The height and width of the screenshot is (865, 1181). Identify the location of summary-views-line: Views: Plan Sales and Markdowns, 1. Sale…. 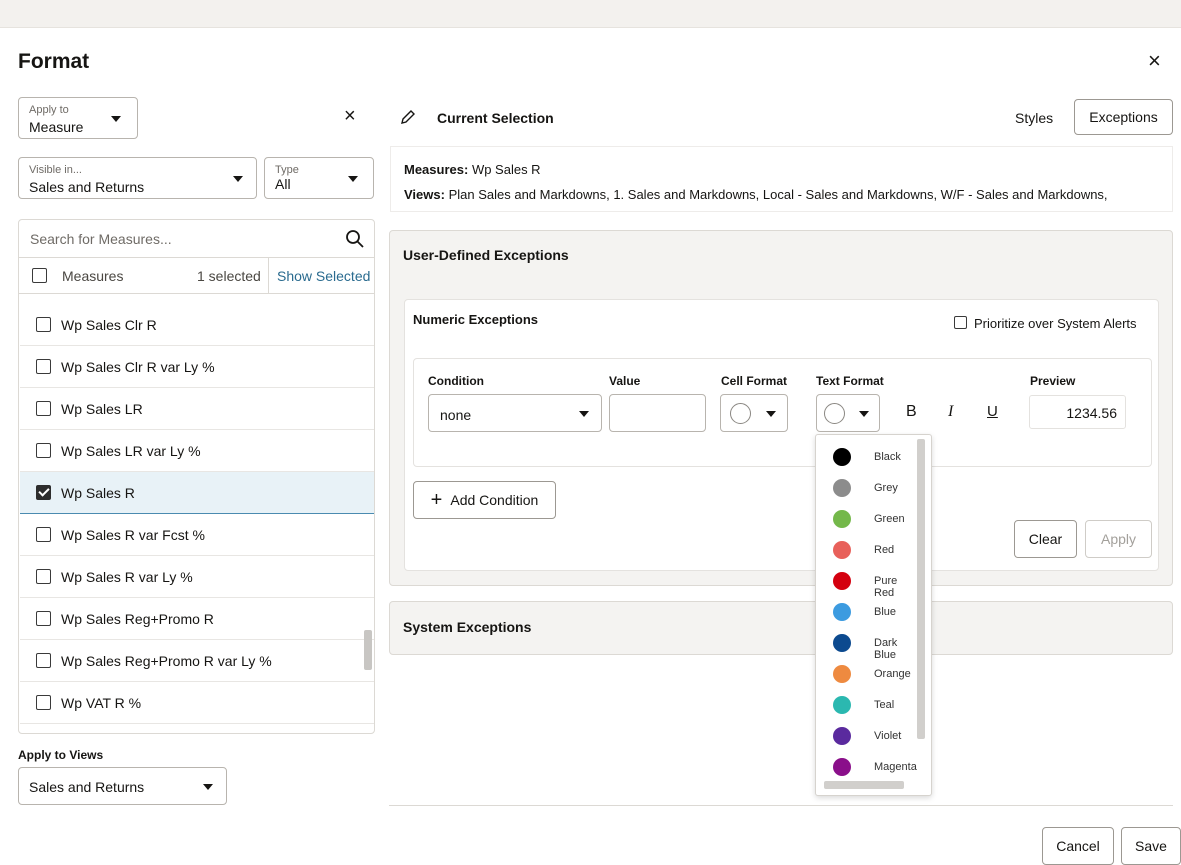
(756, 194).